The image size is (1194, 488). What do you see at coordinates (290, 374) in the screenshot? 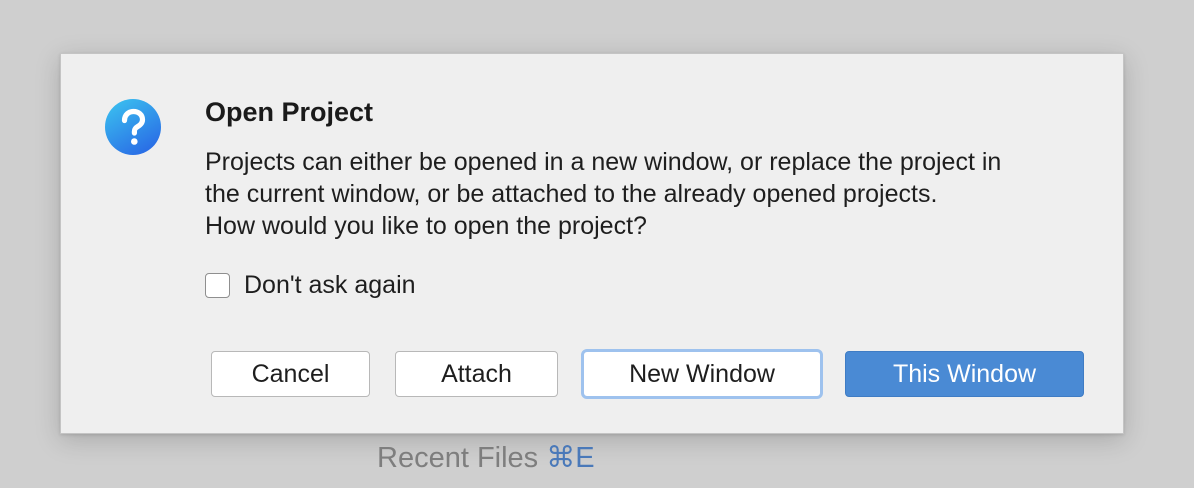
I see `cancel-button: Cancel` at bounding box center [290, 374].